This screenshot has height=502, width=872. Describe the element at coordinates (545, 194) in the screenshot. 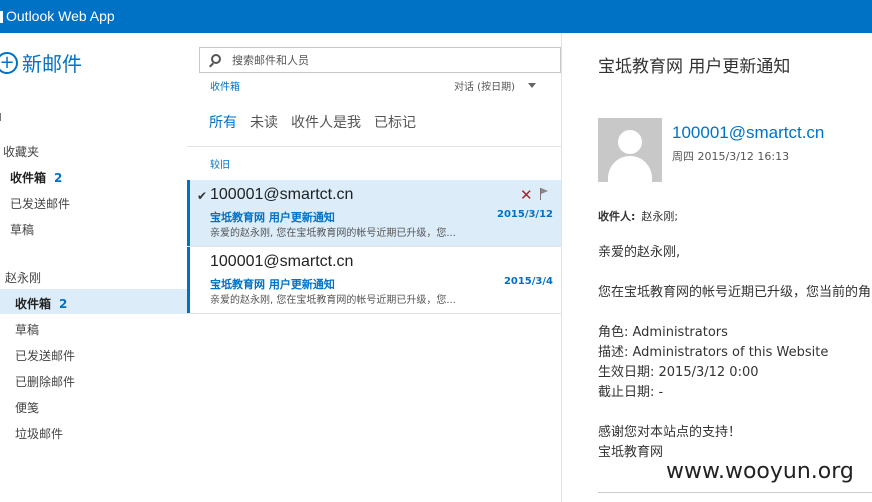

I see `flag-icon` at that location.